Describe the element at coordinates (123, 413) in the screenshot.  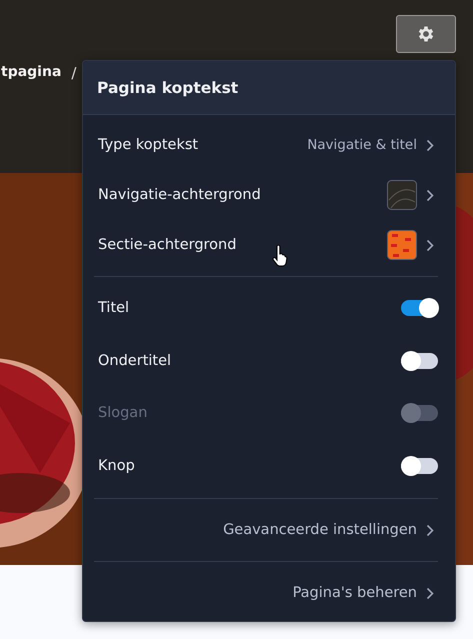
I see `toggle-label: Slogan` at that location.